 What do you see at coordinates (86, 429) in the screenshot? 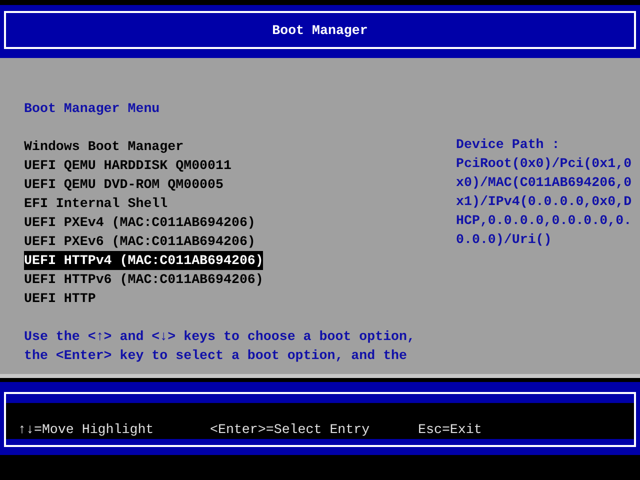
I see `key-hint: ↑↓=Move Highlight` at bounding box center [86, 429].